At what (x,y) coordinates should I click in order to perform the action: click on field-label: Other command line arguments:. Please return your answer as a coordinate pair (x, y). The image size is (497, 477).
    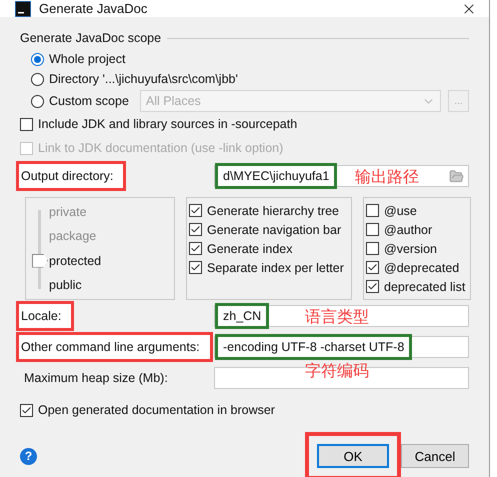
    Looking at the image, I should click on (114, 347).